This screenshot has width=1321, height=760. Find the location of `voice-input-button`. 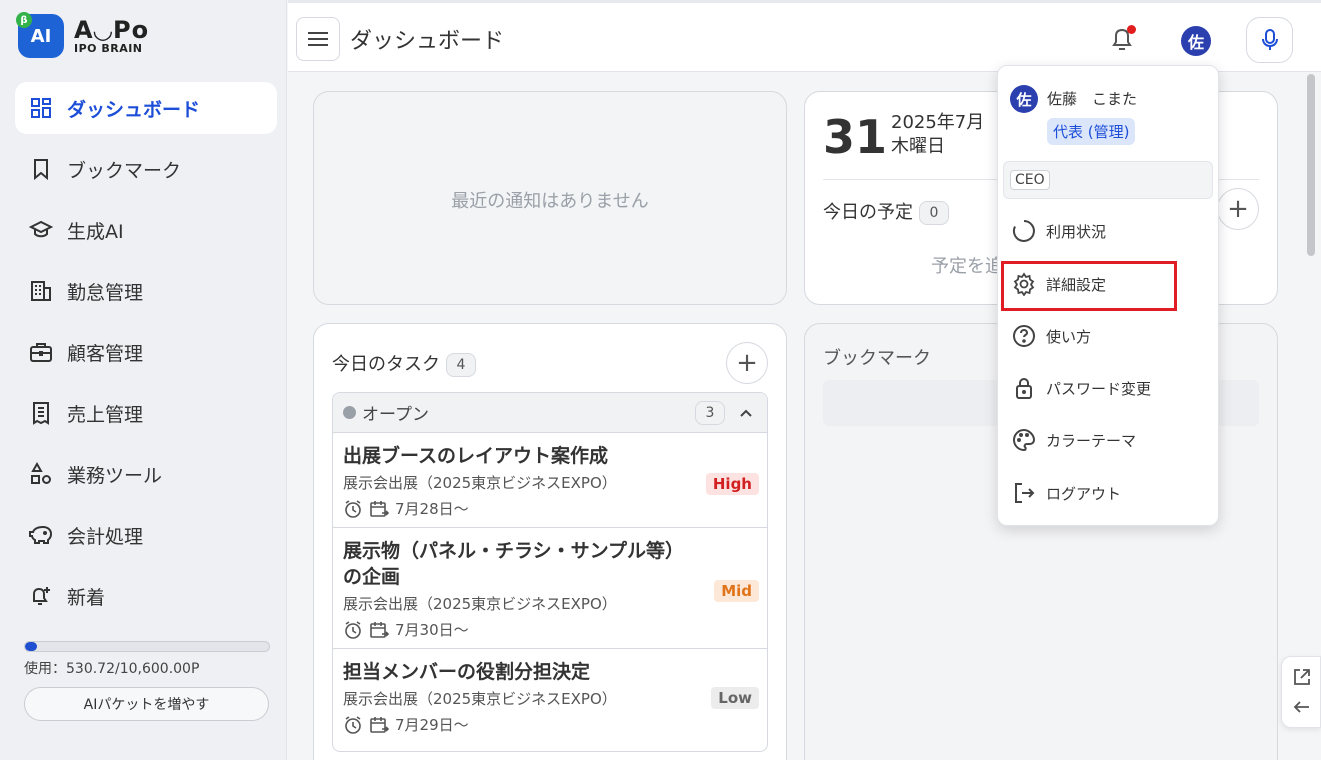

voice-input-button is located at coordinates (1269, 40).